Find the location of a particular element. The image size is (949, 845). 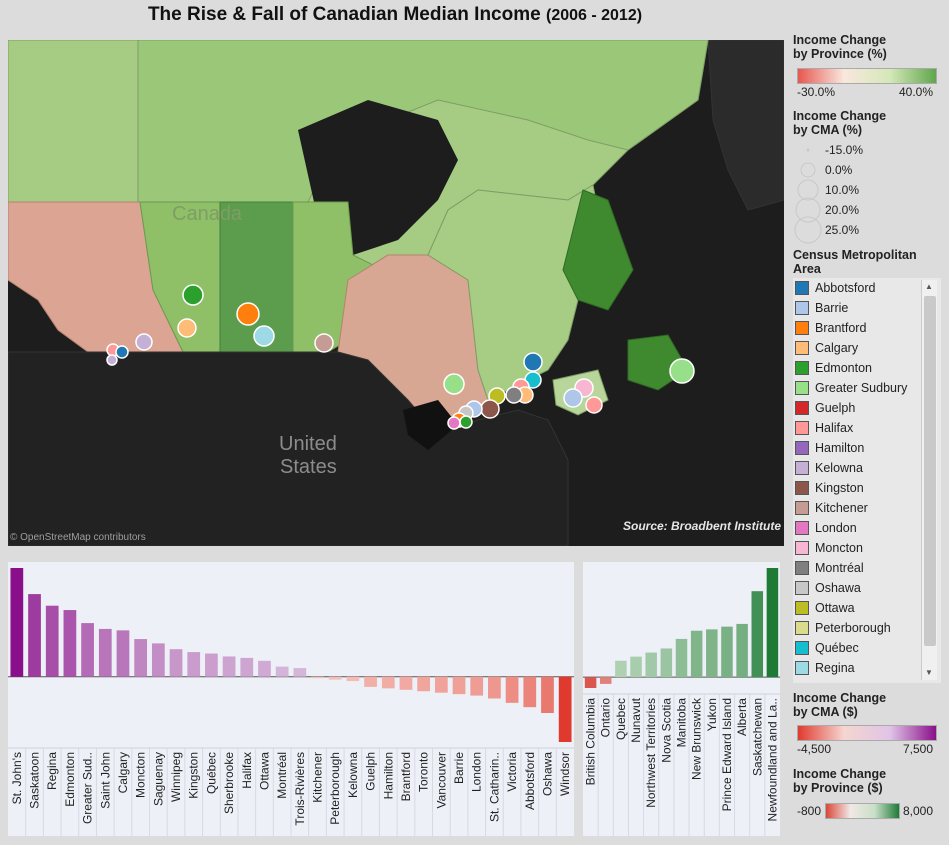

legend-cma-item-label: Kitchener is located at coordinates (841, 508).